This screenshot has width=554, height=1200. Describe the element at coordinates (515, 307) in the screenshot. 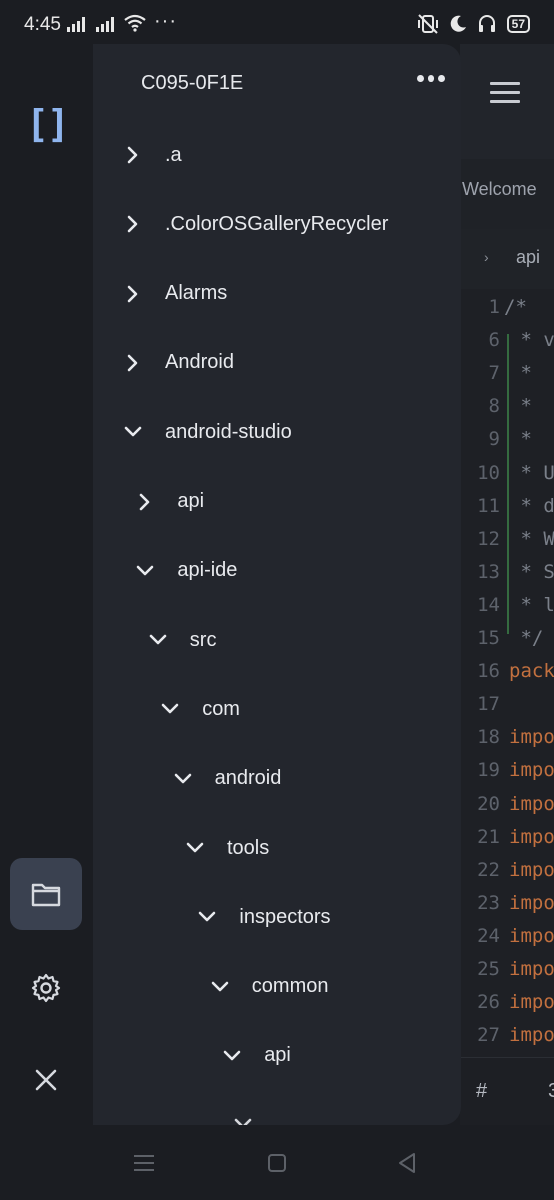

I see `line-text: /*` at that location.